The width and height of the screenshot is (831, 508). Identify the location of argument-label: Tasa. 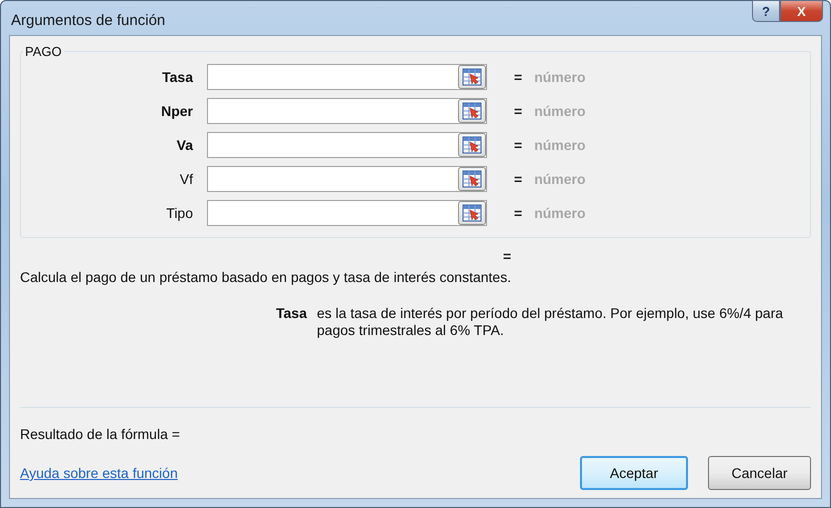
(177, 77).